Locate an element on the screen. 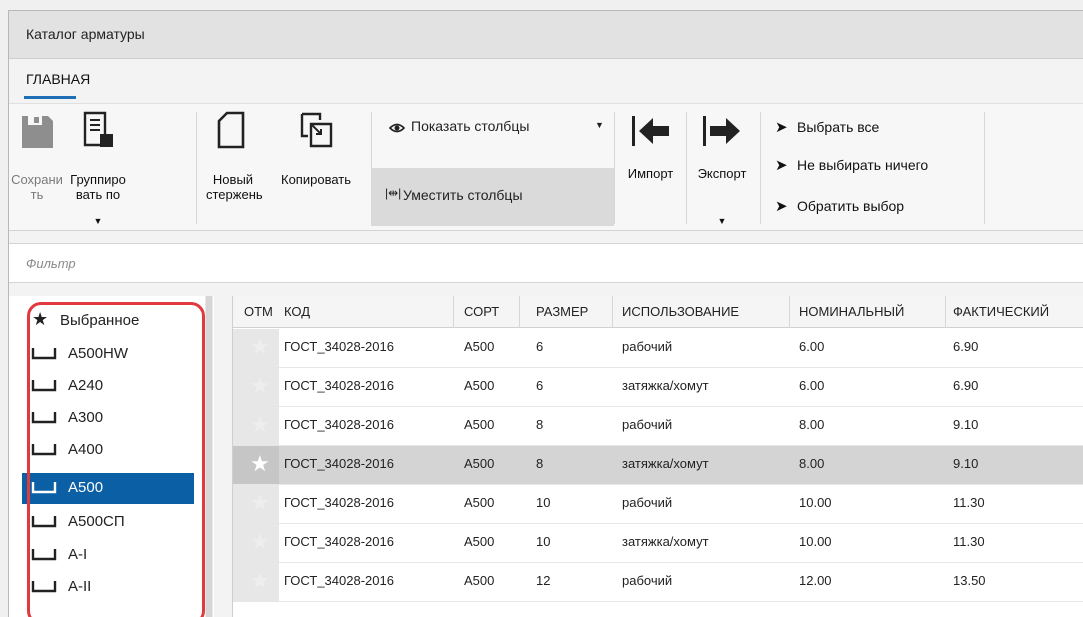 The height and width of the screenshot is (617, 1083). table-row: ★ ГОСТ_34028-2016 A500 8 рабочий 8.00 9.10 is located at coordinates (658, 426).